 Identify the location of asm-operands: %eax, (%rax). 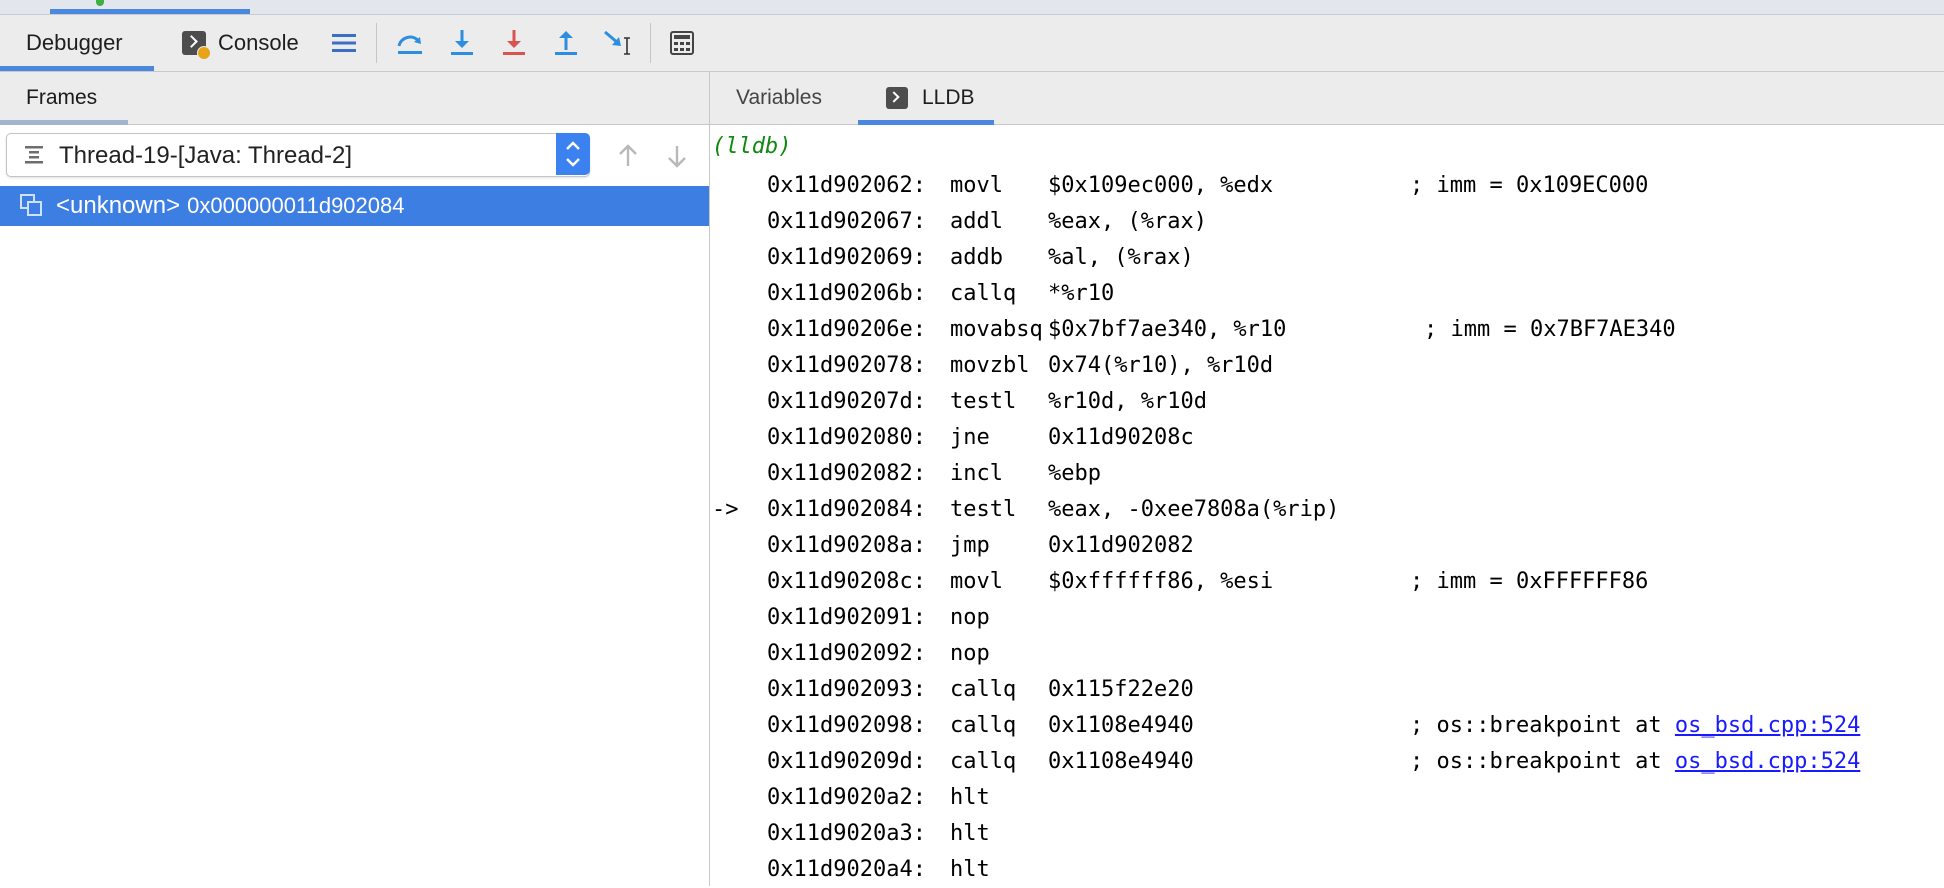
(1127, 221).